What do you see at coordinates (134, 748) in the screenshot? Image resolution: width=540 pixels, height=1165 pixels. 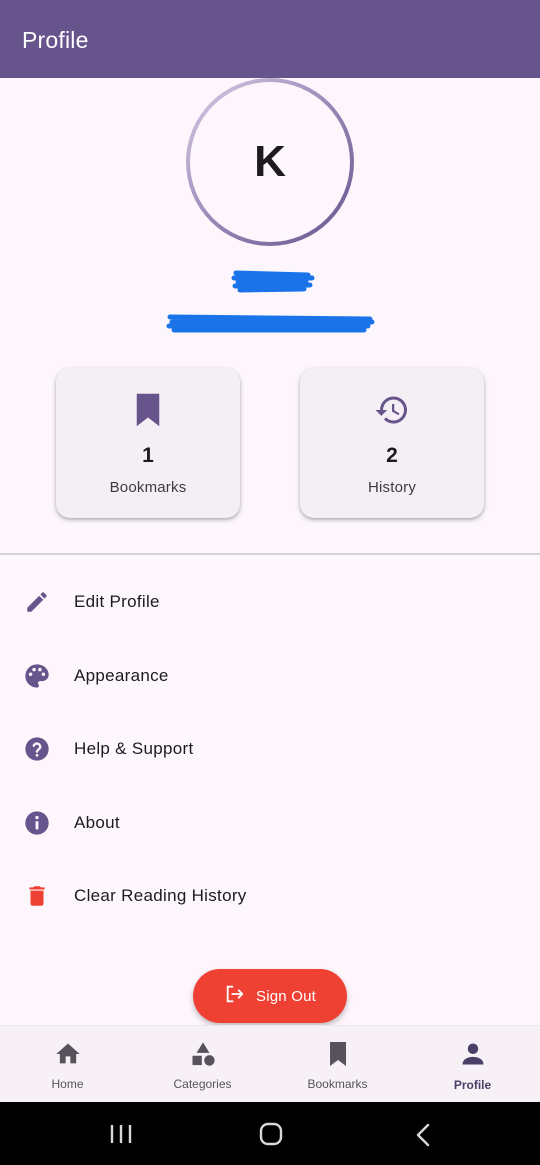 I see `menu-label-help-support: Help & Support` at bounding box center [134, 748].